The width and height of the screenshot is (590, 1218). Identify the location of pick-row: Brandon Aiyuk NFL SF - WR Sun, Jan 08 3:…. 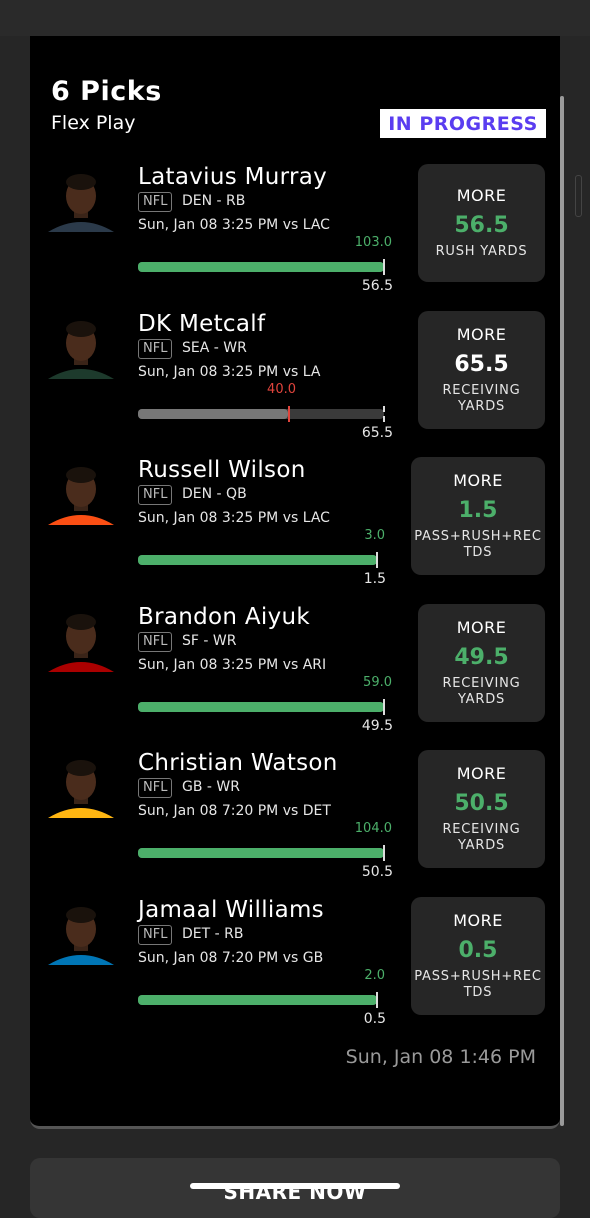
(295, 676).